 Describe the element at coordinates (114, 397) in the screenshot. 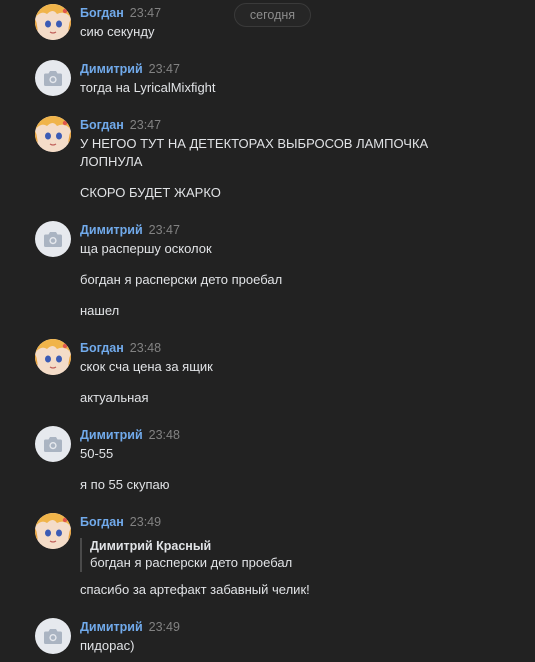

I see `message-text: актуальная` at that location.